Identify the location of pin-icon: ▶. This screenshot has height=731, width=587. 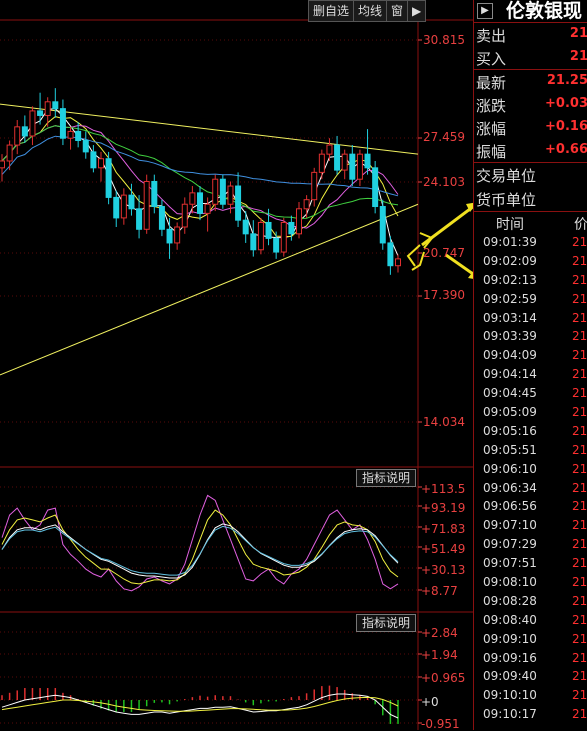
(416, 11).